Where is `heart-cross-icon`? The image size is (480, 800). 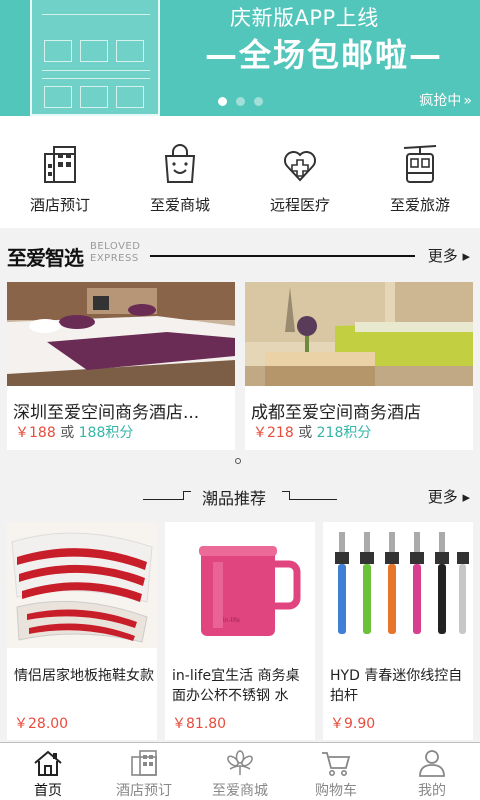 heart-cross-icon is located at coordinates (300, 166).